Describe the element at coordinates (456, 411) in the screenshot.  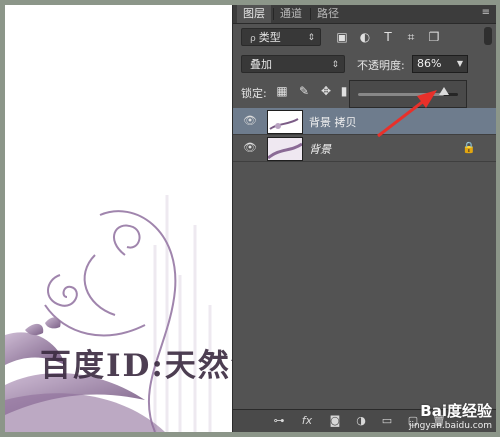
I see `site-brand: Bai度经验` at that location.